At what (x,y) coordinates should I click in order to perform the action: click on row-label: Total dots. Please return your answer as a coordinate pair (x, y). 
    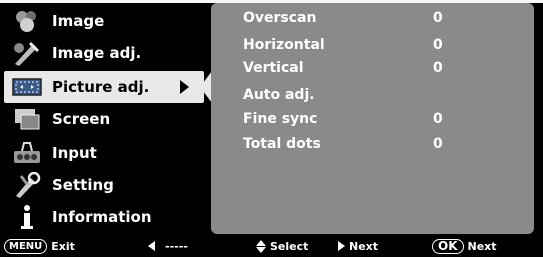
    Looking at the image, I should click on (282, 144).